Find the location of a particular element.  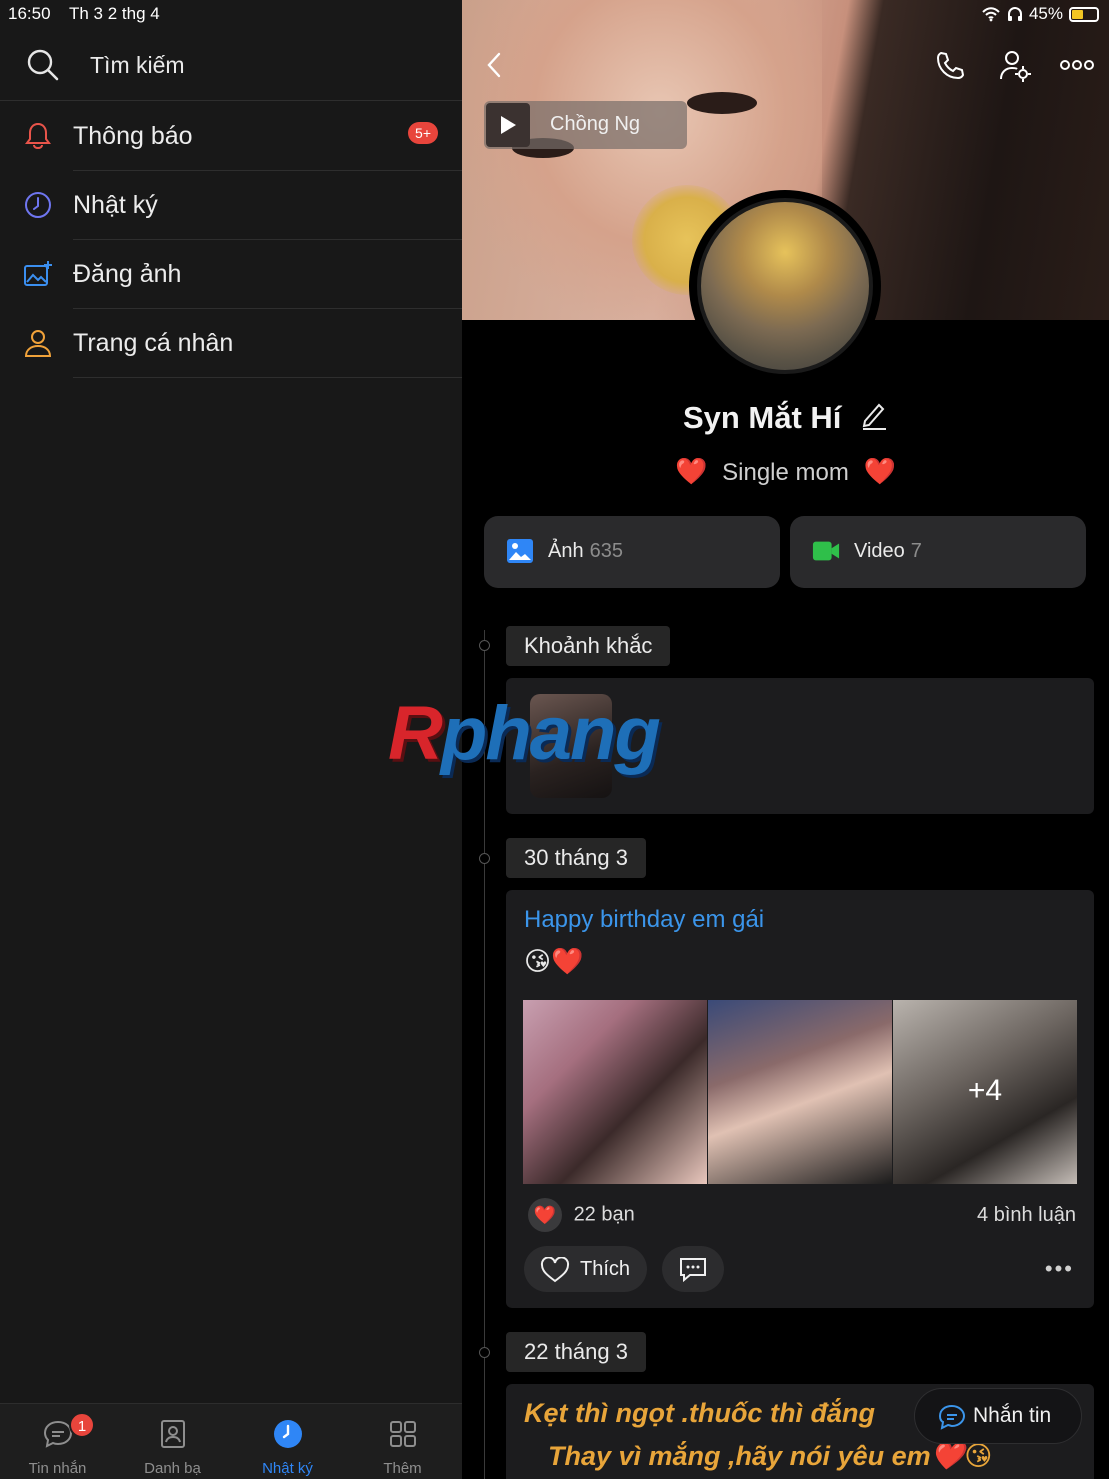

like-label: Thích is located at coordinates (605, 1269).